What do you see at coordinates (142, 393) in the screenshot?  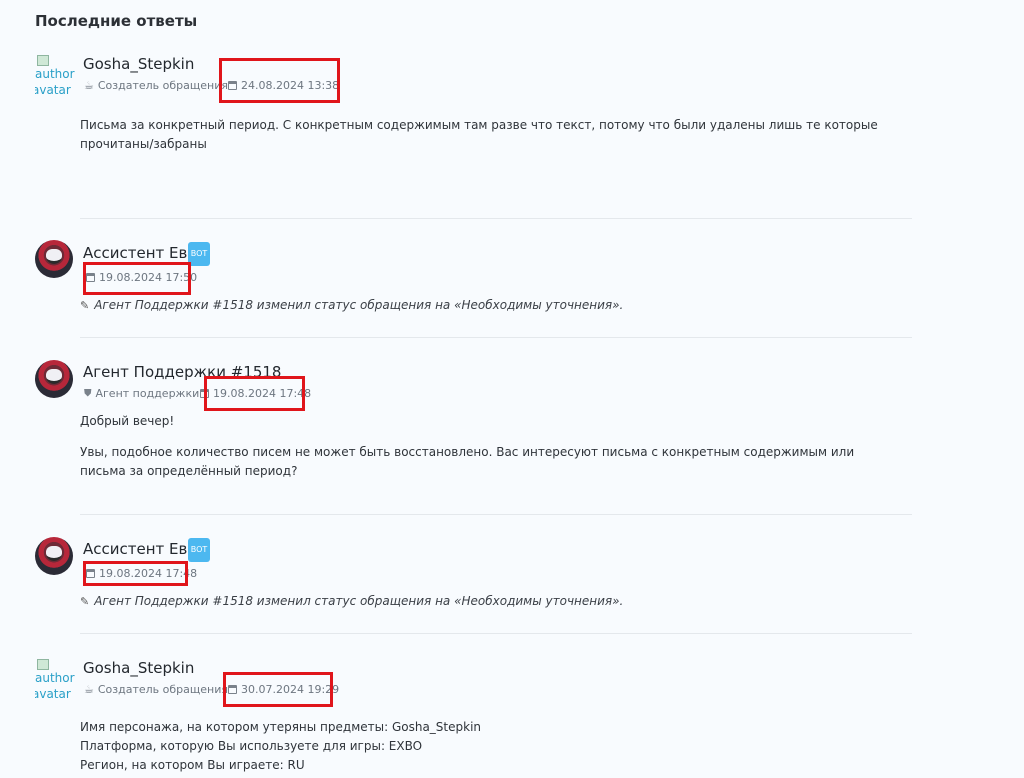 I see `author-role: ⛊ Агент поддержки` at bounding box center [142, 393].